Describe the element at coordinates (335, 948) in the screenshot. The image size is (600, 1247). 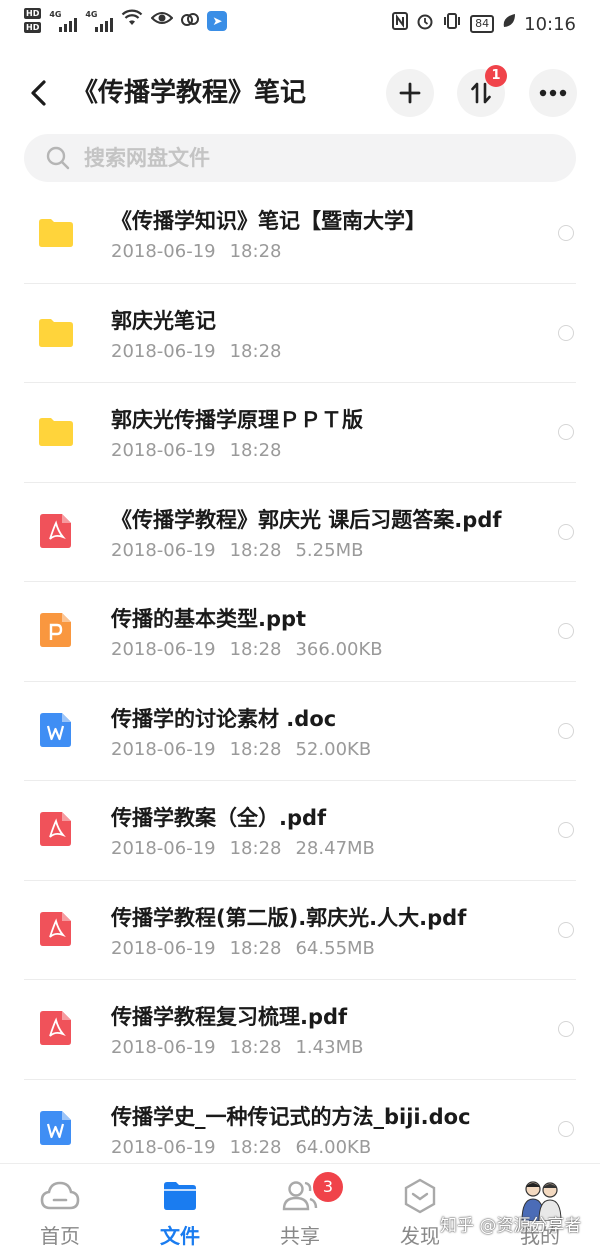
I see `file-size: 64.55MB` at that location.